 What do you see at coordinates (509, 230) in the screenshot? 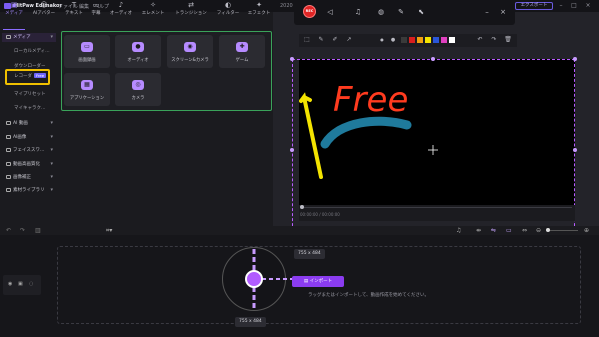
I see `link-icon: ▭` at bounding box center [509, 230].